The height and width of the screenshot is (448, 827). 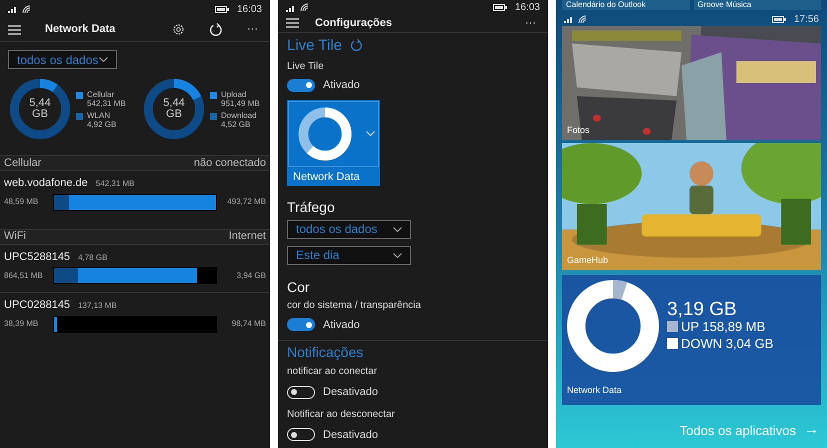 What do you see at coordinates (24, 276) in the screenshot?
I see `upload-amount: 864,51 MB` at bounding box center [24, 276].